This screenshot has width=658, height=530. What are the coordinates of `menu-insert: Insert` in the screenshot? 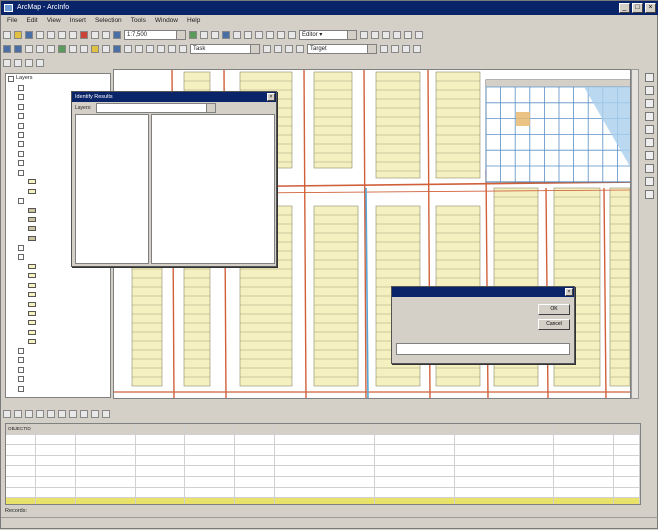 It's located at (78, 21).